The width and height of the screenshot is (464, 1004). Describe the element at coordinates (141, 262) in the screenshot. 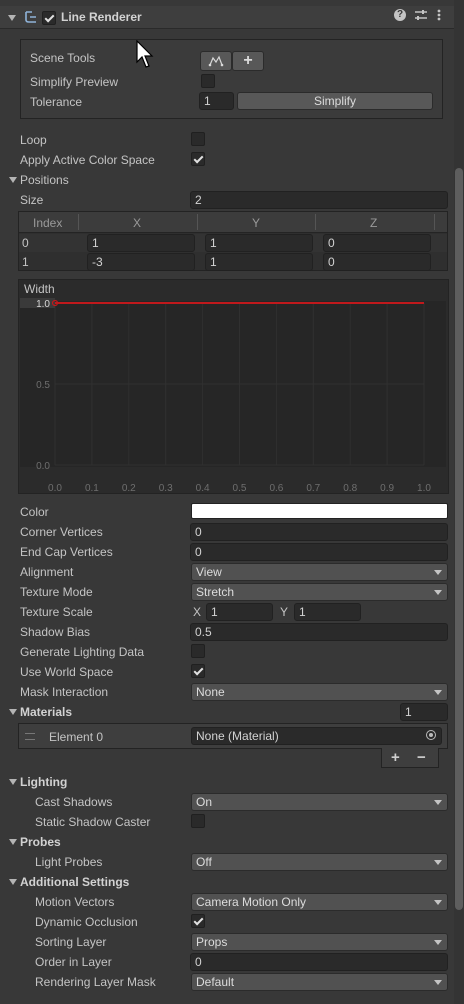

I see `row-x-field: -3` at that location.